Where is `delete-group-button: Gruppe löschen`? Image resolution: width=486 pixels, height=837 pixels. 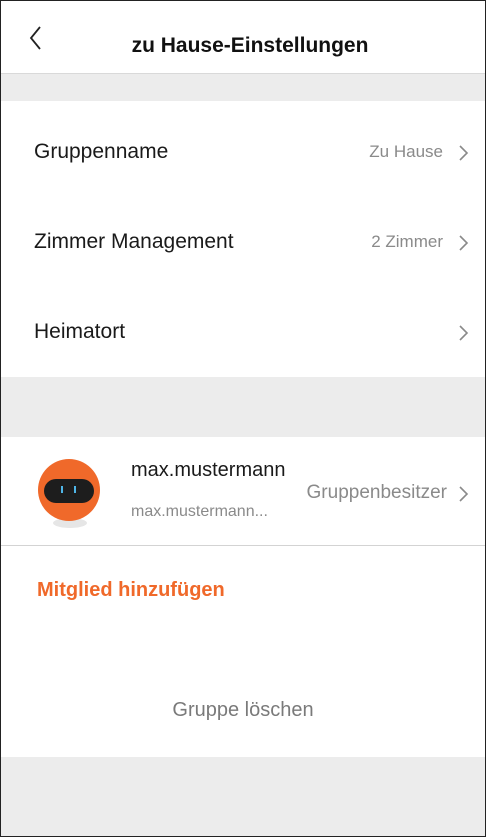 delete-group-button: Gruppe löschen is located at coordinates (243, 710).